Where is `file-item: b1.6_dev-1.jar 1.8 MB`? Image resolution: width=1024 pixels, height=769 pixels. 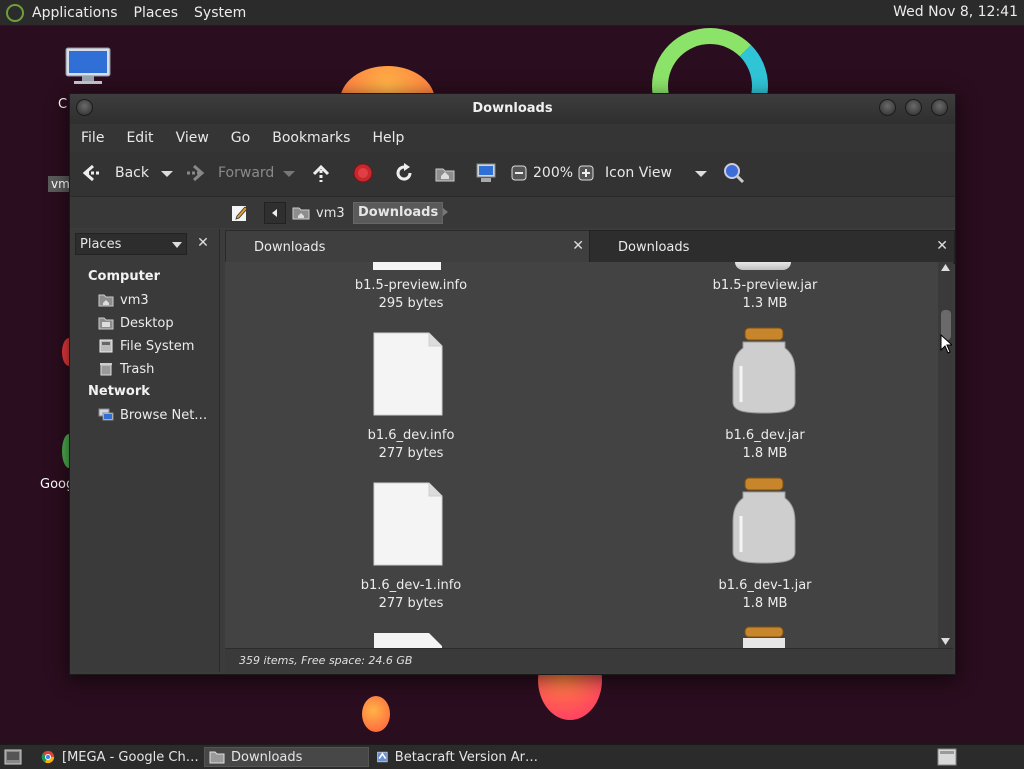 file-item: b1.6_dev-1.jar 1.8 MB is located at coordinates (765, 594).